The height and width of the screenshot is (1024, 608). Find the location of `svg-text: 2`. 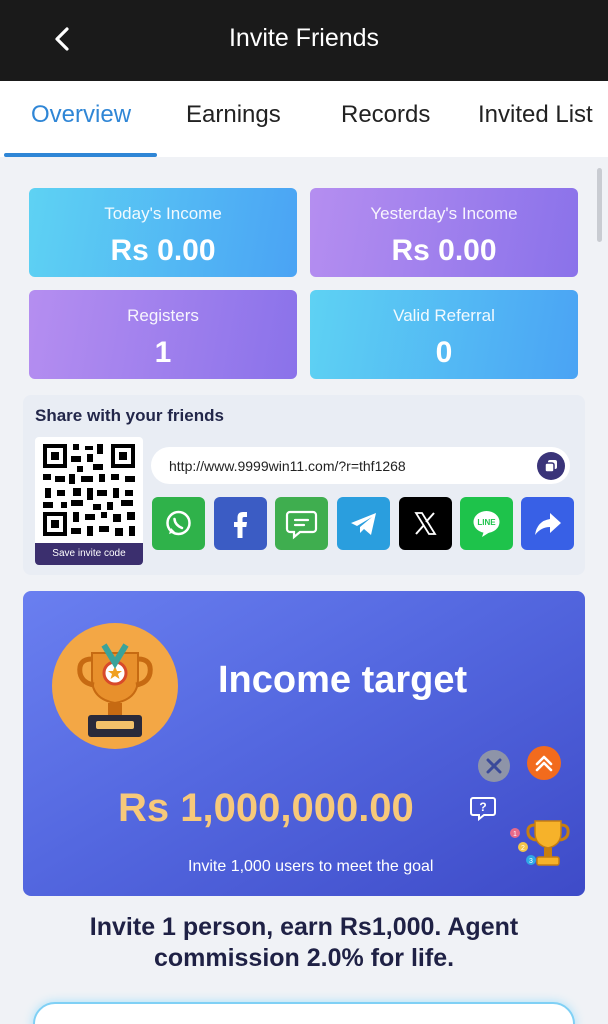

svg-text: 2 is located at coordinates (523, 848).